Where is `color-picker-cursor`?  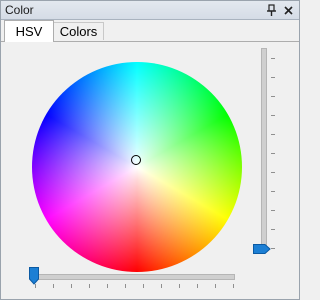
color-picker-cursor is located at coordinates (136, 160).